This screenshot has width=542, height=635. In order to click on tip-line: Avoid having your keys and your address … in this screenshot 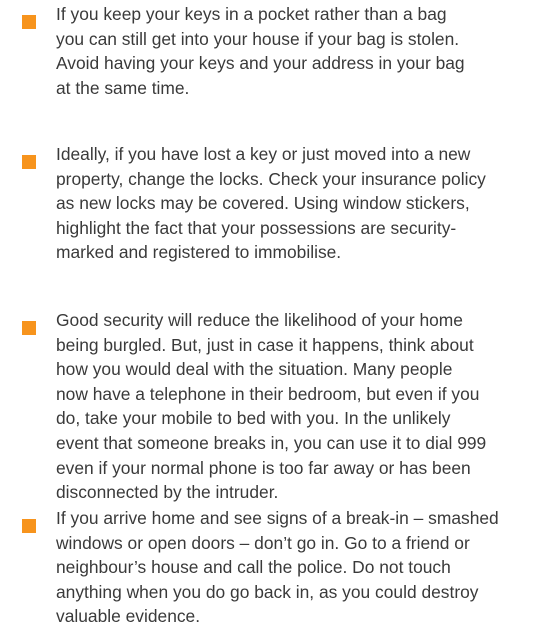, I will do `click(260, 63)`.